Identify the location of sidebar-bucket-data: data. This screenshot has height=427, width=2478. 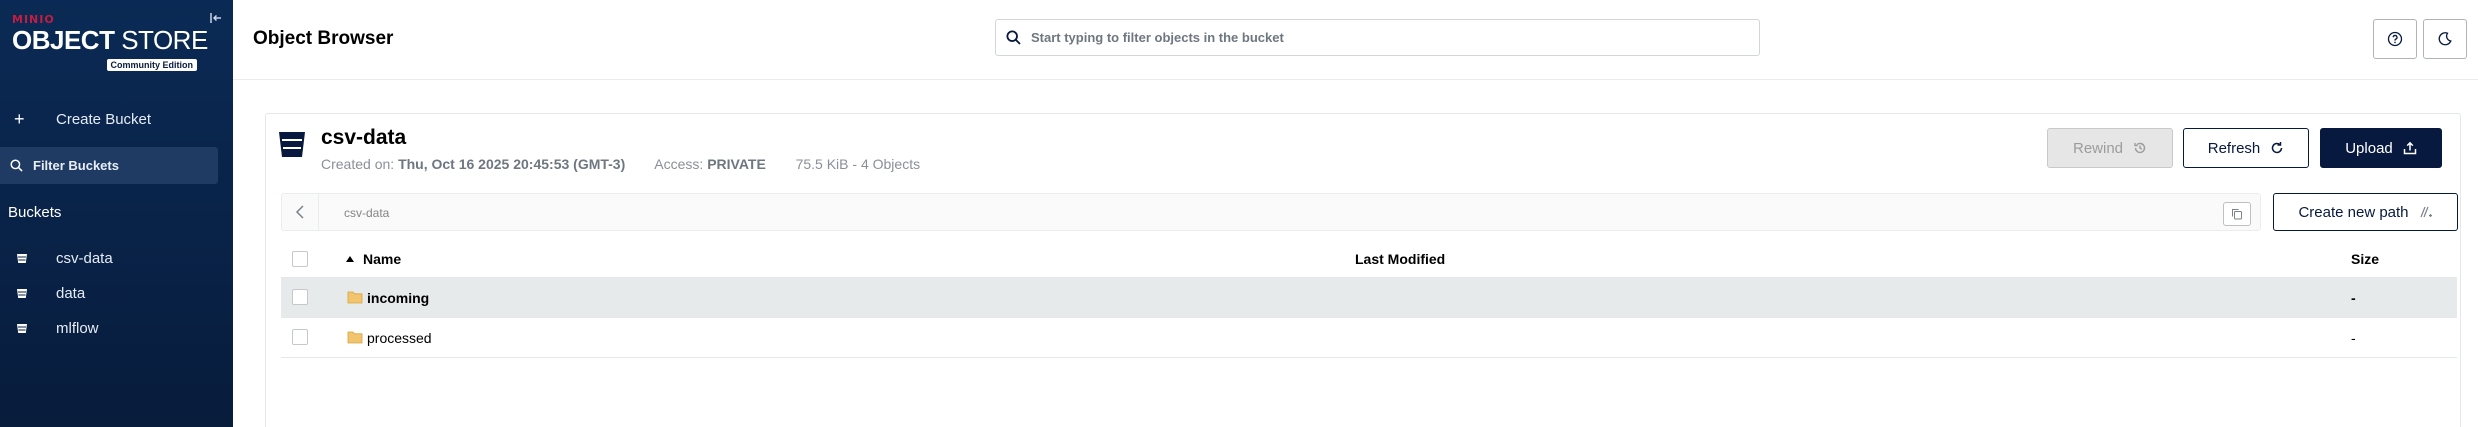
(116, 293).